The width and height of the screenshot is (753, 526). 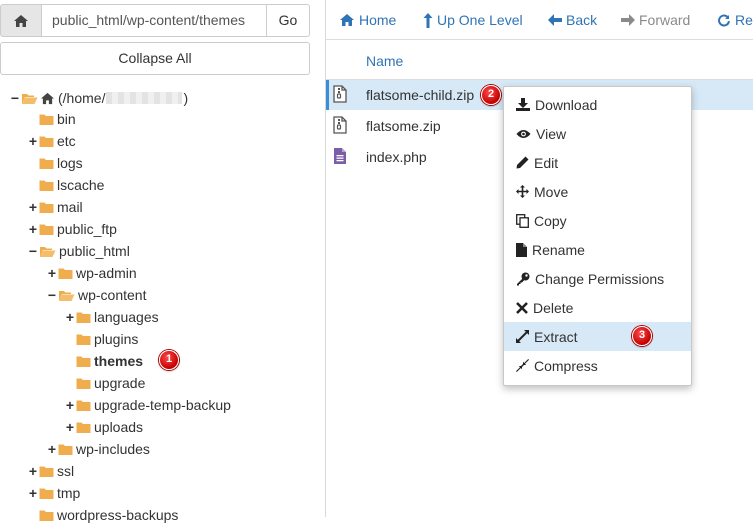 What do you see at coordinates (597, 133) in the screenshot?
I see `menu-item-view: View` at bounding box center [597, 133].